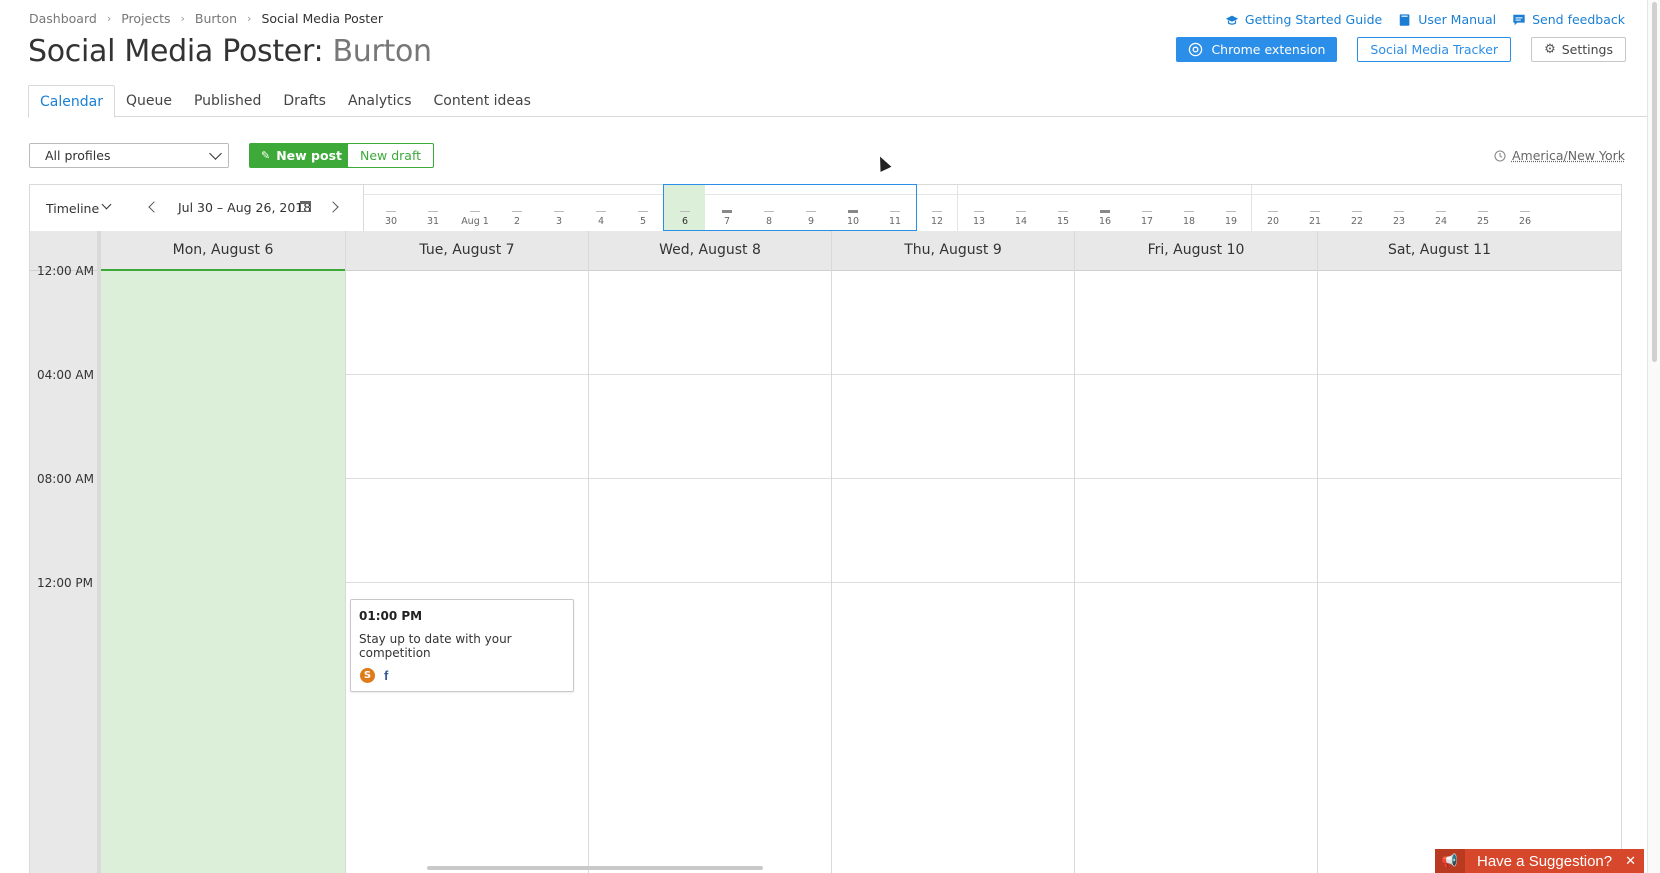 Image resolution: width=1660 pixels, height=873 pixels. I want to click on page-title-project: Burton, so click(382, 51).